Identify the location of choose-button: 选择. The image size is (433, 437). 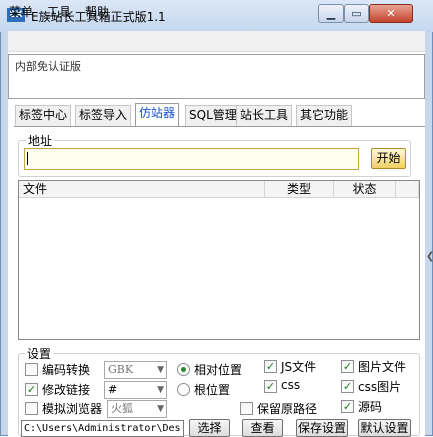
(209, 428).